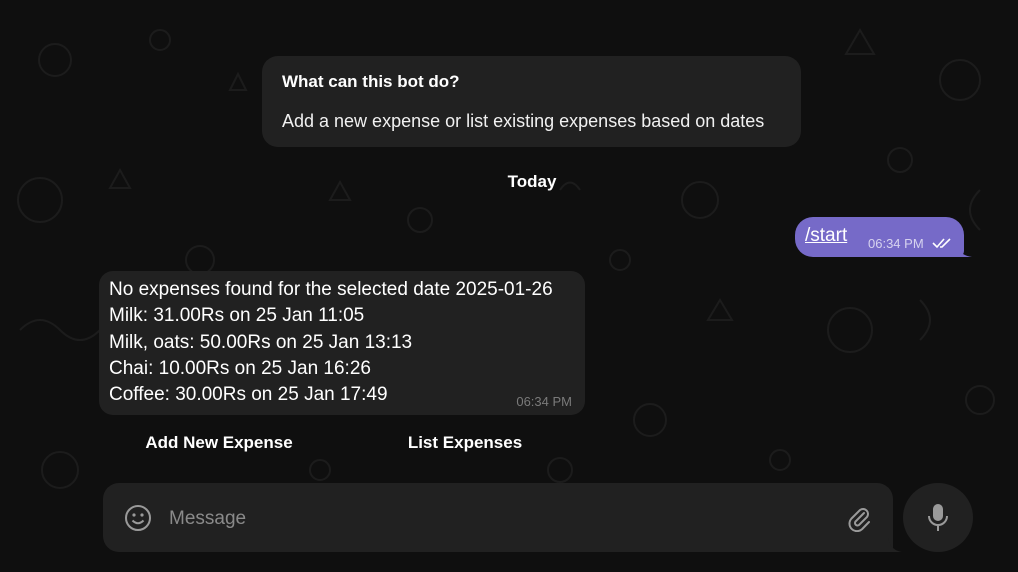 This screenshot has height=572, width=1018. Describe the element at coordinates (941, 243) in the screenshot. I see `double-check-icon` at that location.